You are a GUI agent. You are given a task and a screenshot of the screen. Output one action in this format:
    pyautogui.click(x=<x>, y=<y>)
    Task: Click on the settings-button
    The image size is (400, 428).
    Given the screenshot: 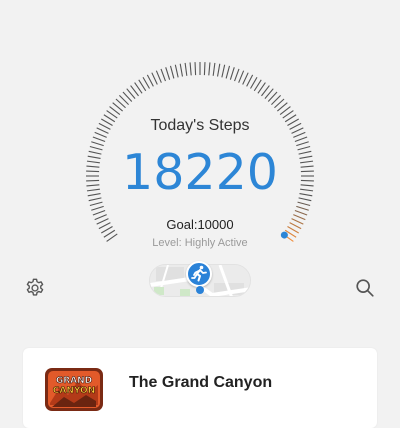 What is the action you would take?
    pyautogui.click(x=35, y=288)
    